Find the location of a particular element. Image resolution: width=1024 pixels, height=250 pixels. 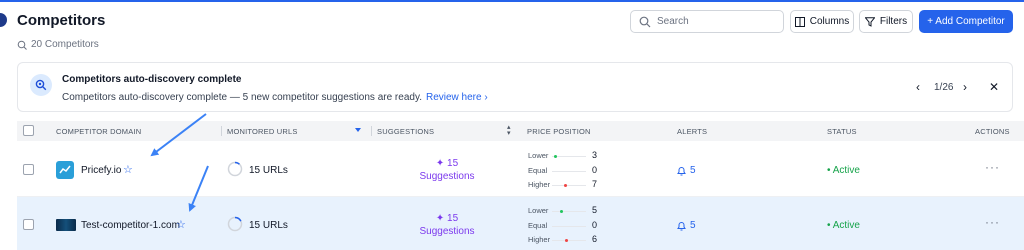

col-status: STATUS is located at coordinates (842, 131).